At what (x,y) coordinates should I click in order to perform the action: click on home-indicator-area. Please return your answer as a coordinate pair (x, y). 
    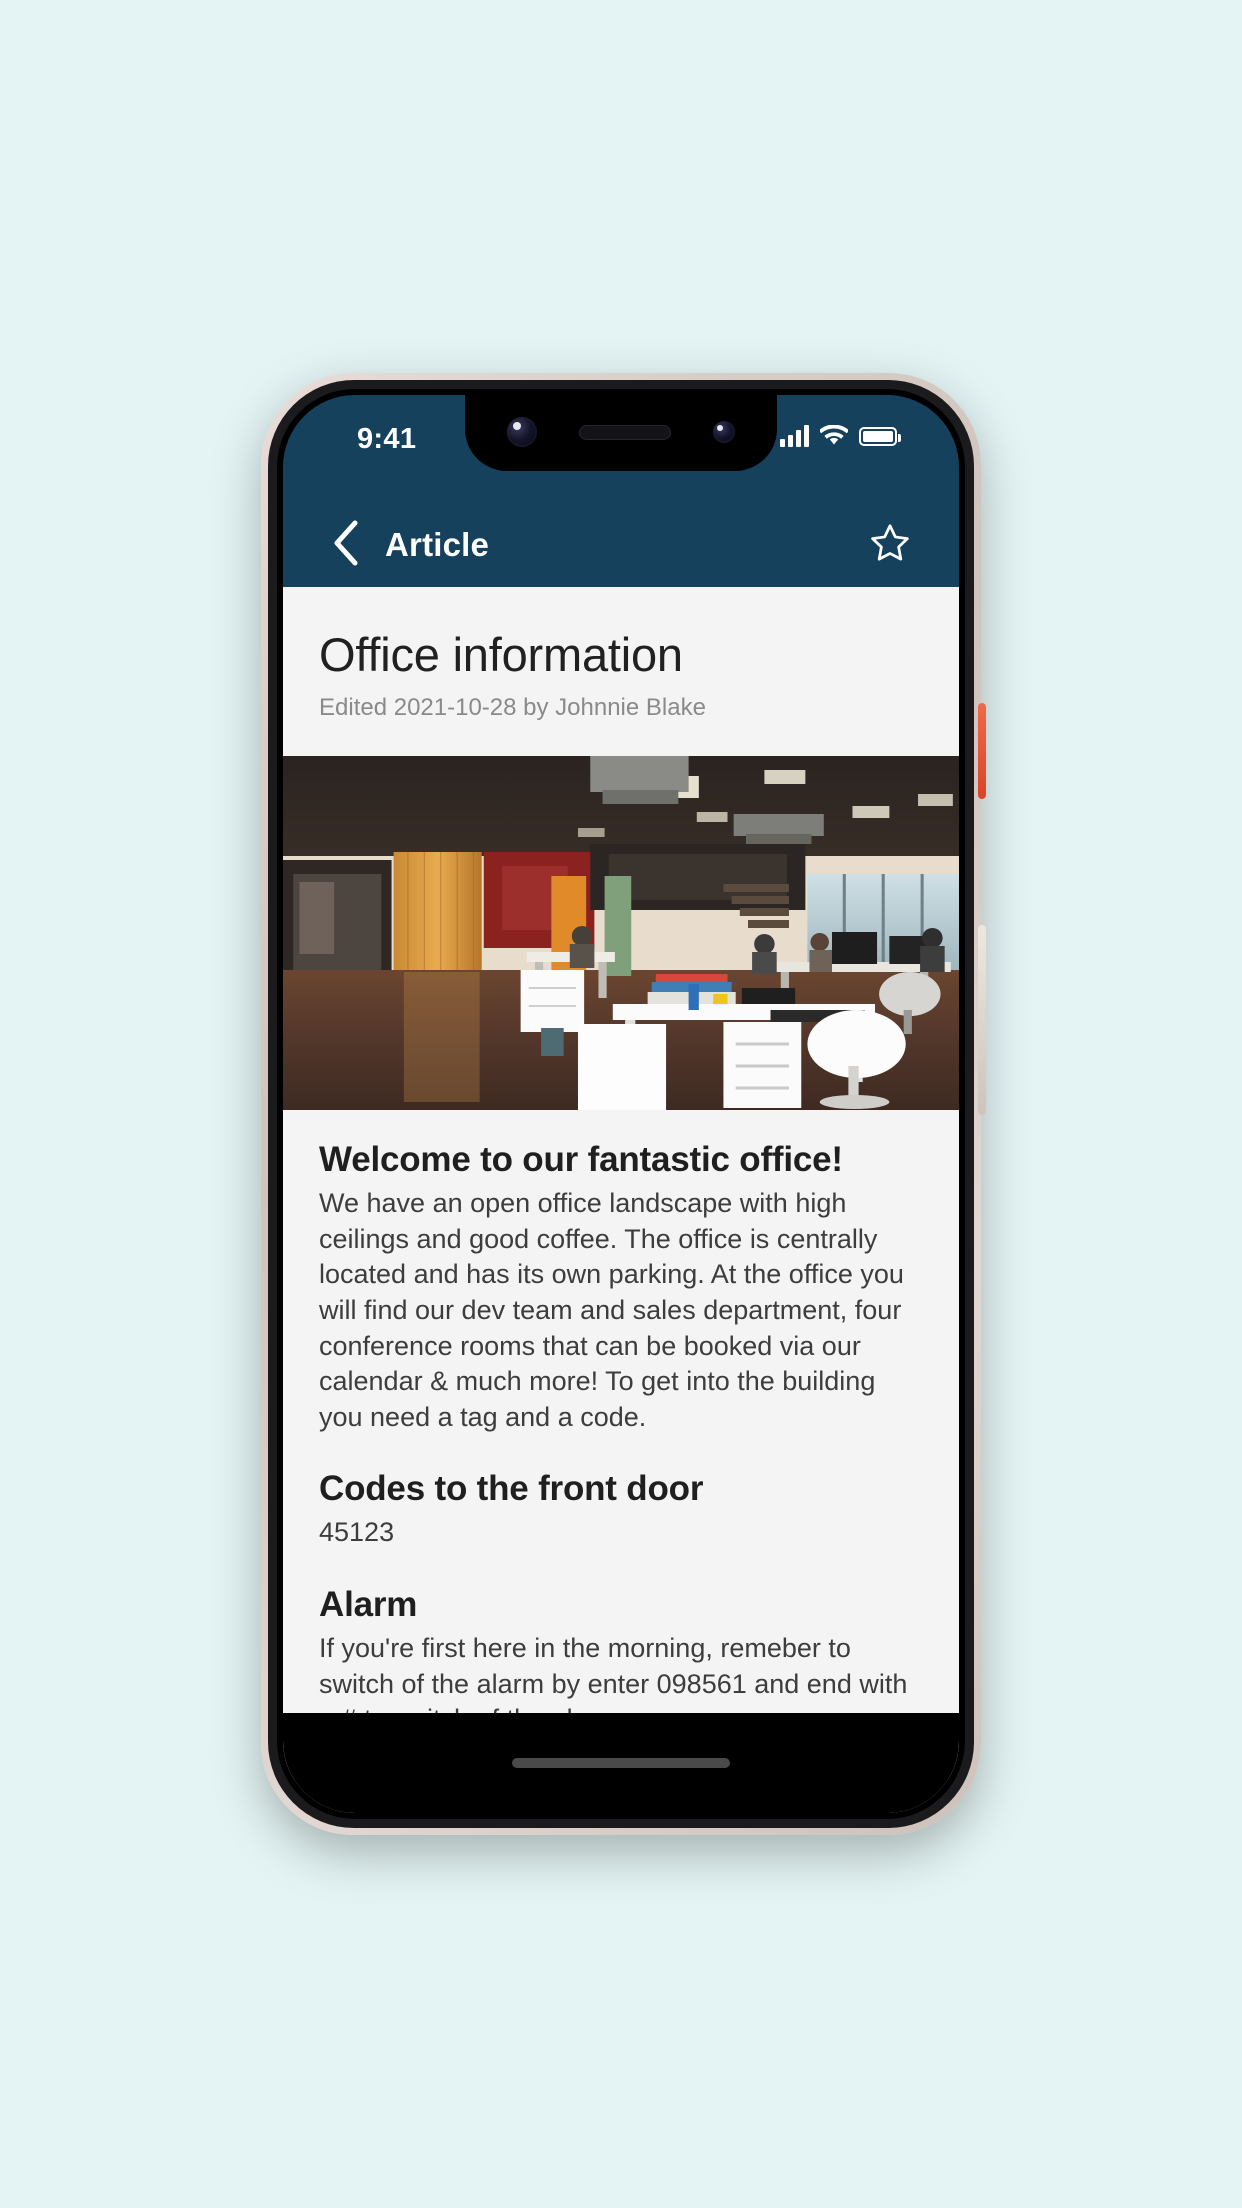
    Looking at the image, I should click on (621, 1763).